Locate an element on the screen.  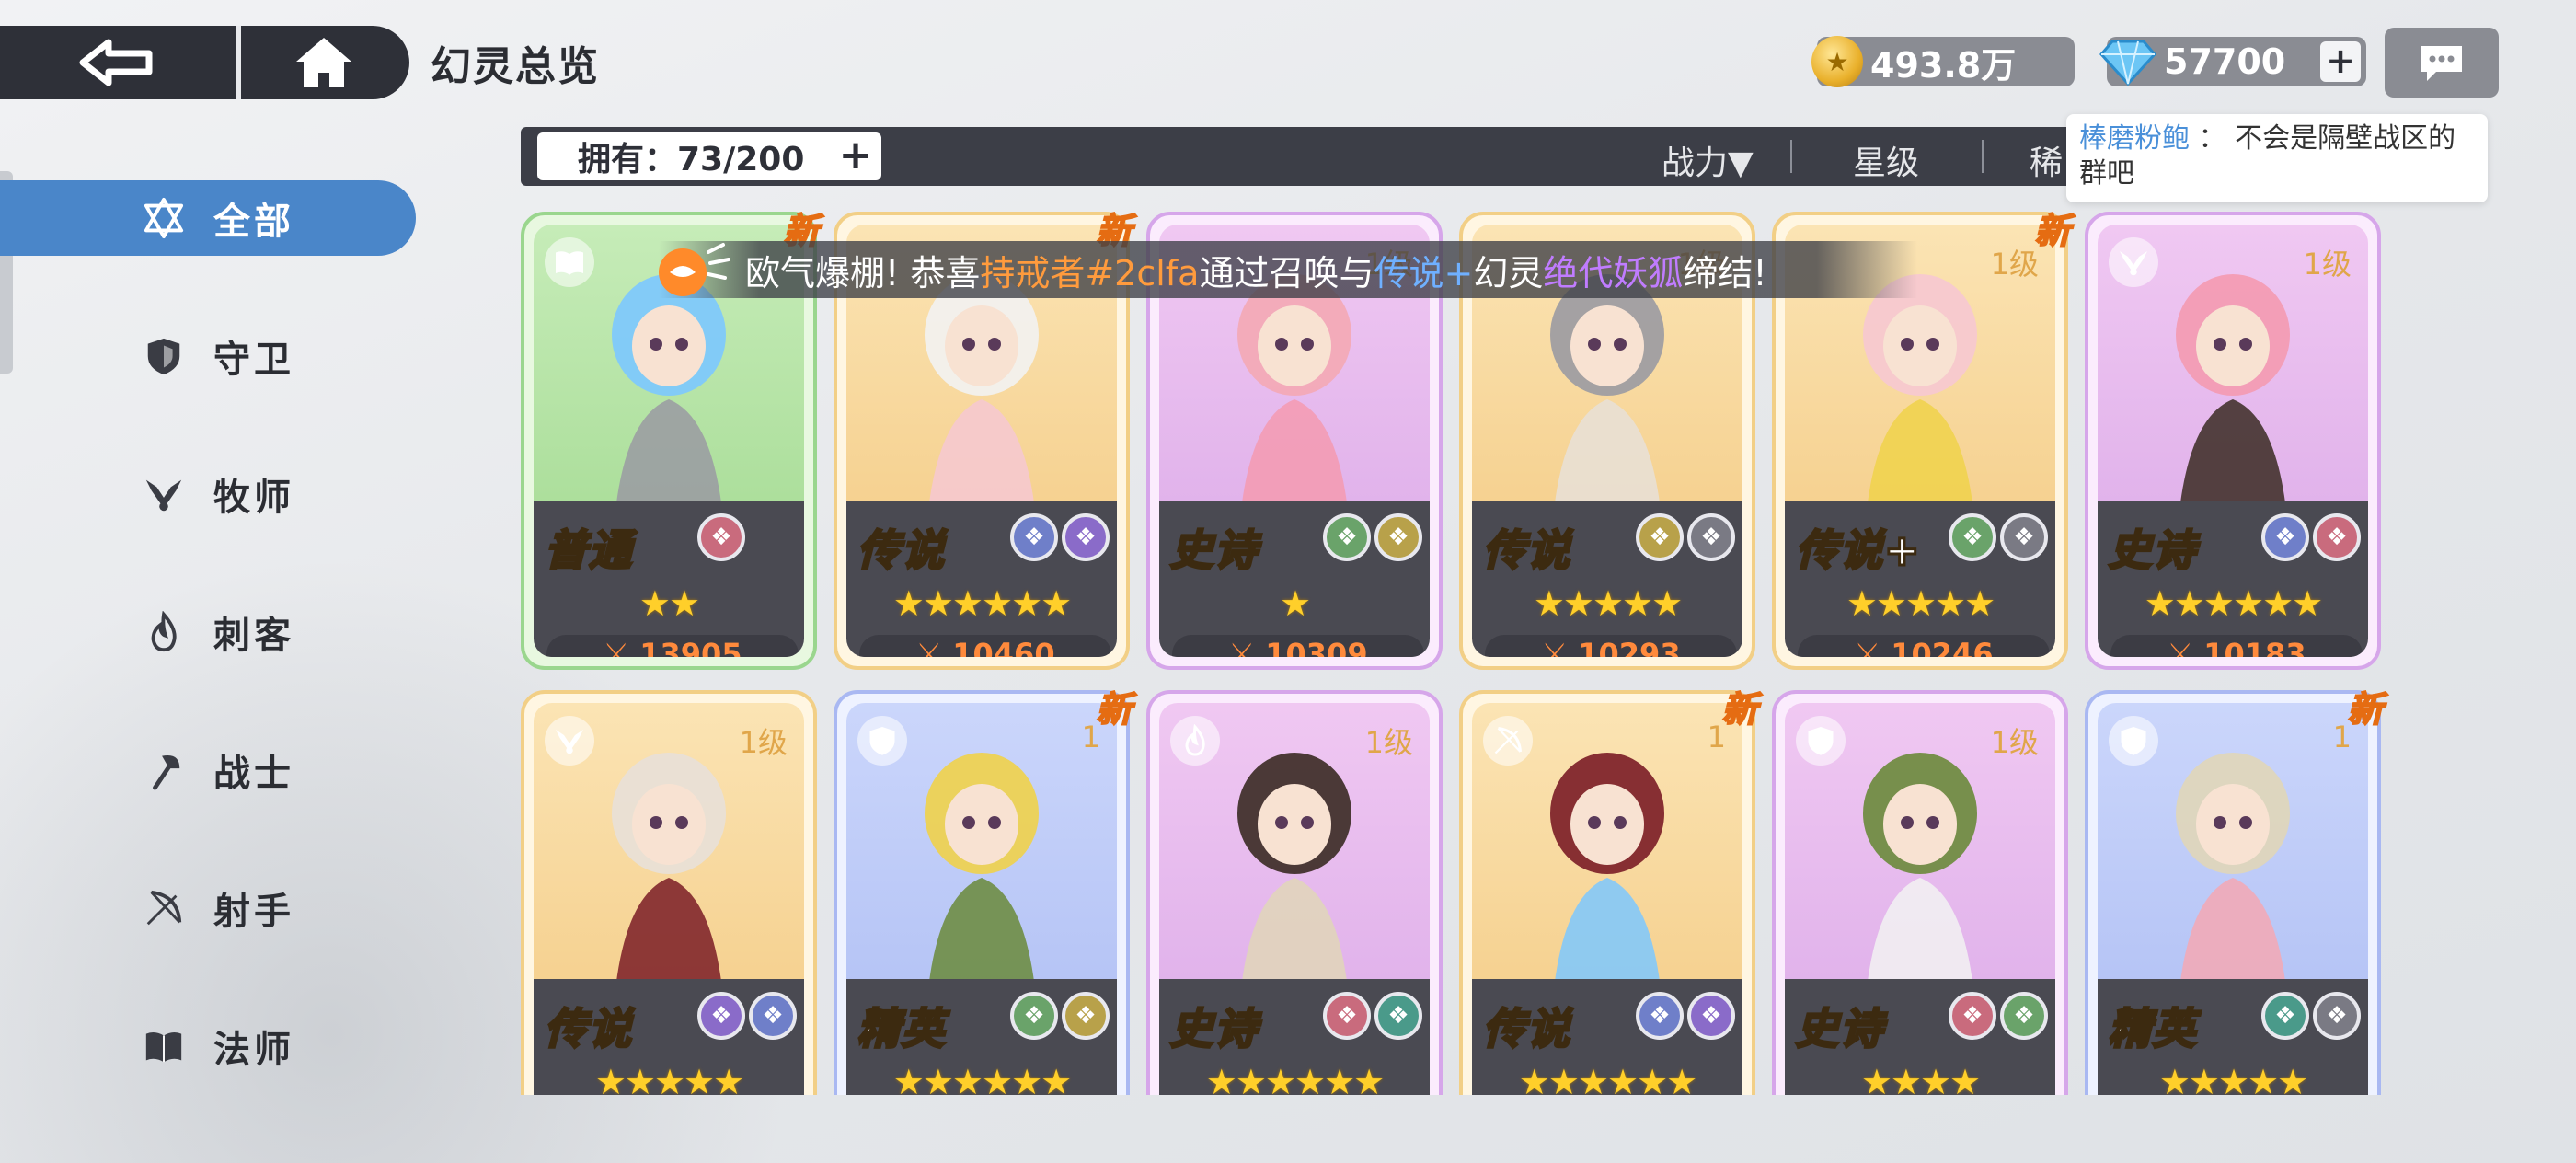
separator is located at coordinates (1983, 157).